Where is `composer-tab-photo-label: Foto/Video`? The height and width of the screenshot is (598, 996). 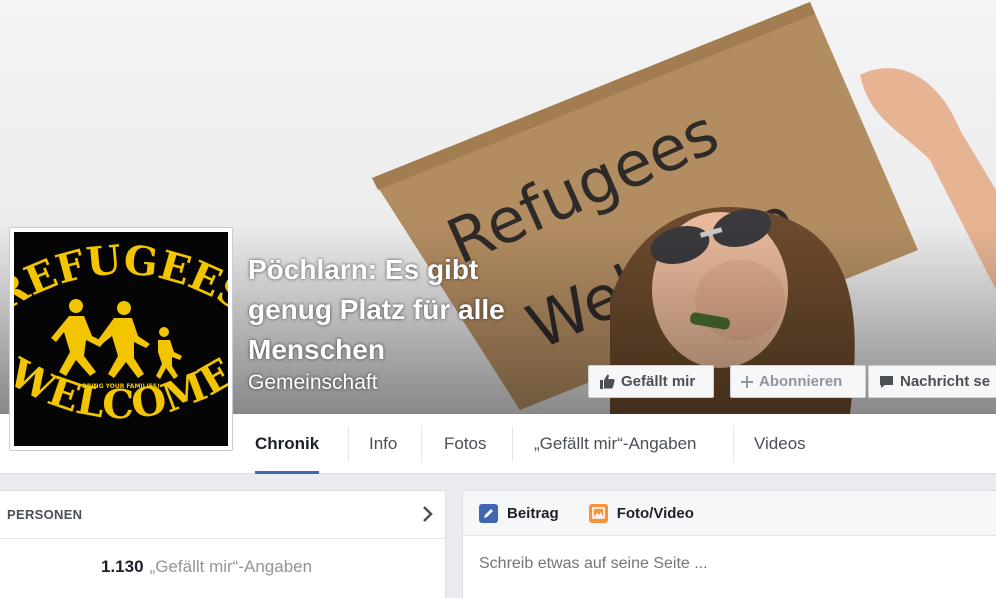 composer-tab-photo-label: Foto/Video is located at coordinates (655, 513).